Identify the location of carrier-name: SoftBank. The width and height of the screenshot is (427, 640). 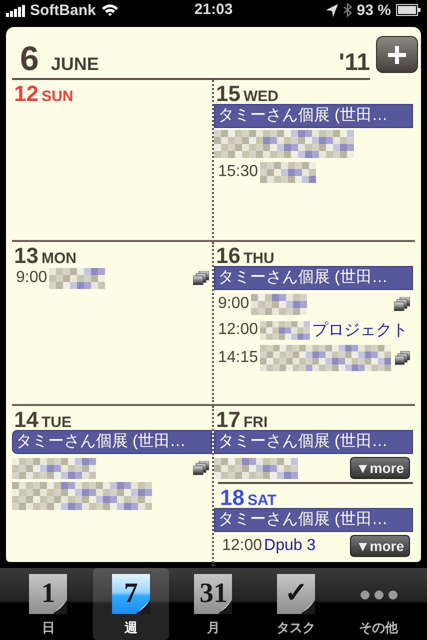
(63, 10).